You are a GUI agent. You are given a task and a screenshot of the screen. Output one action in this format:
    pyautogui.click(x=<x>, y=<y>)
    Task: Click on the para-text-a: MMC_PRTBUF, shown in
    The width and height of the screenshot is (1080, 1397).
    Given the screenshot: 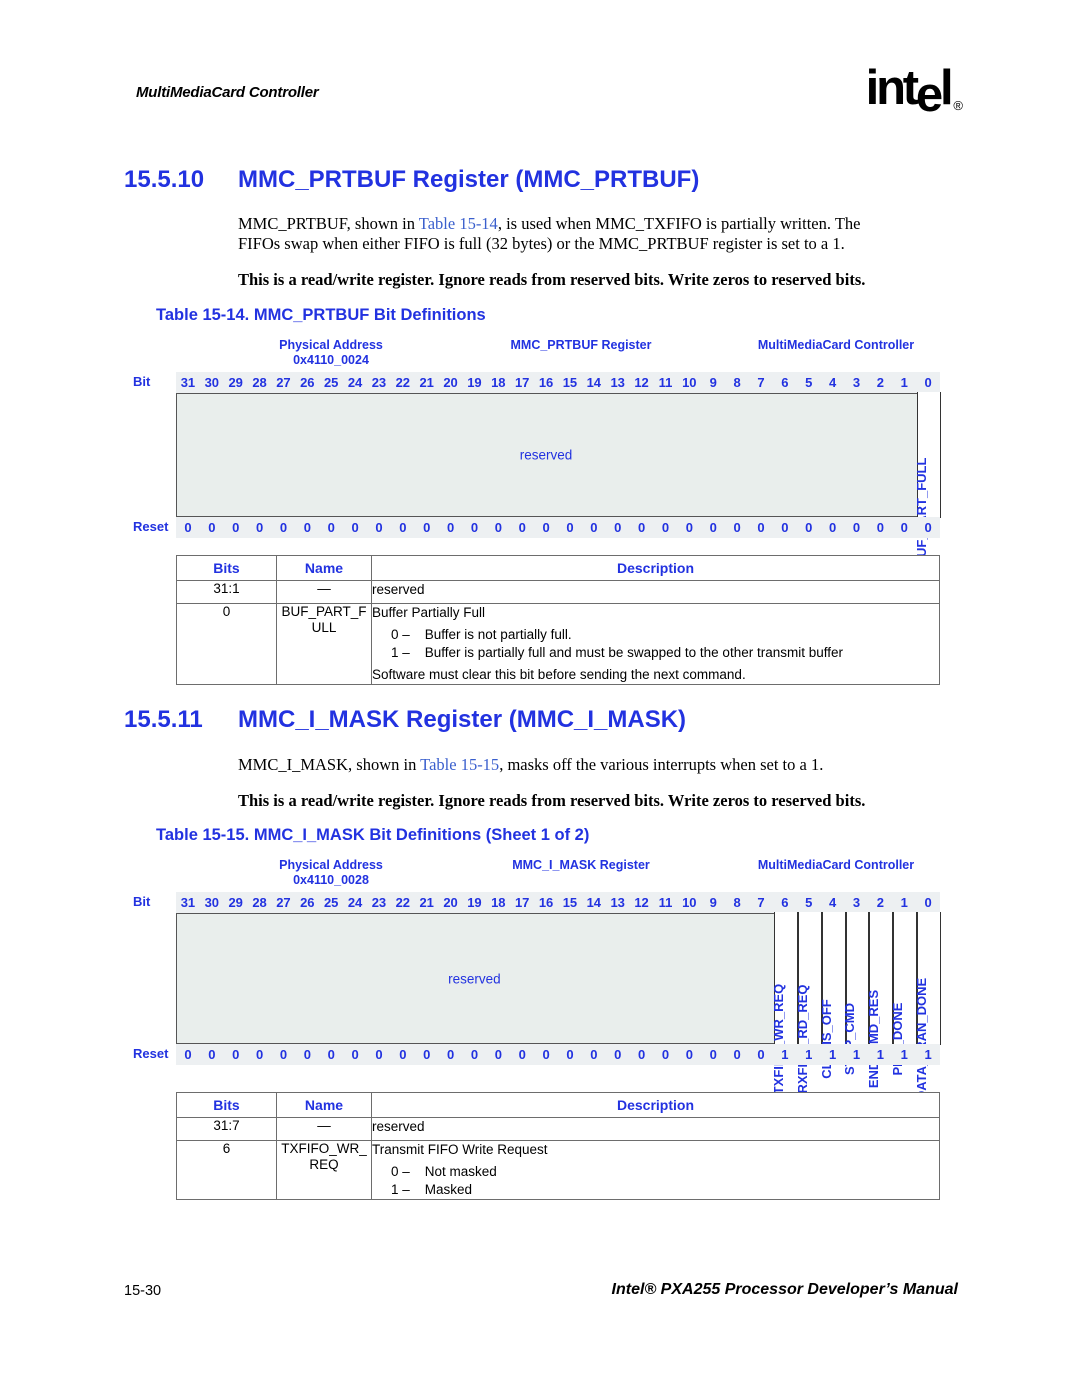 What is the action you would take?
    pyautogui.click(x=328, y=223)
    